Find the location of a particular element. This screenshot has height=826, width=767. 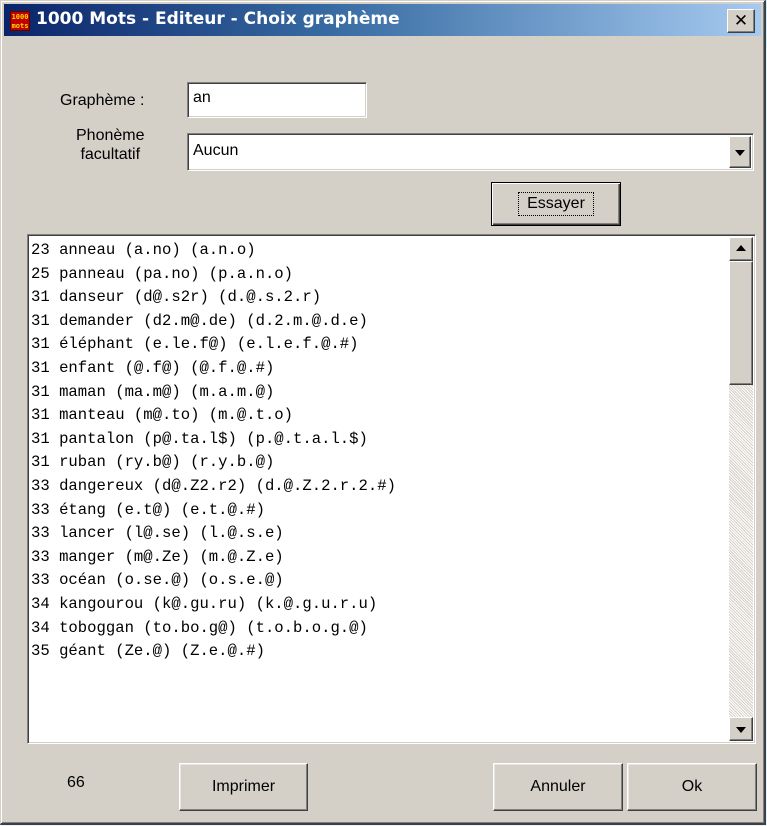

phoneme-label-line1: Phonème is located at coordinates (110, 135).